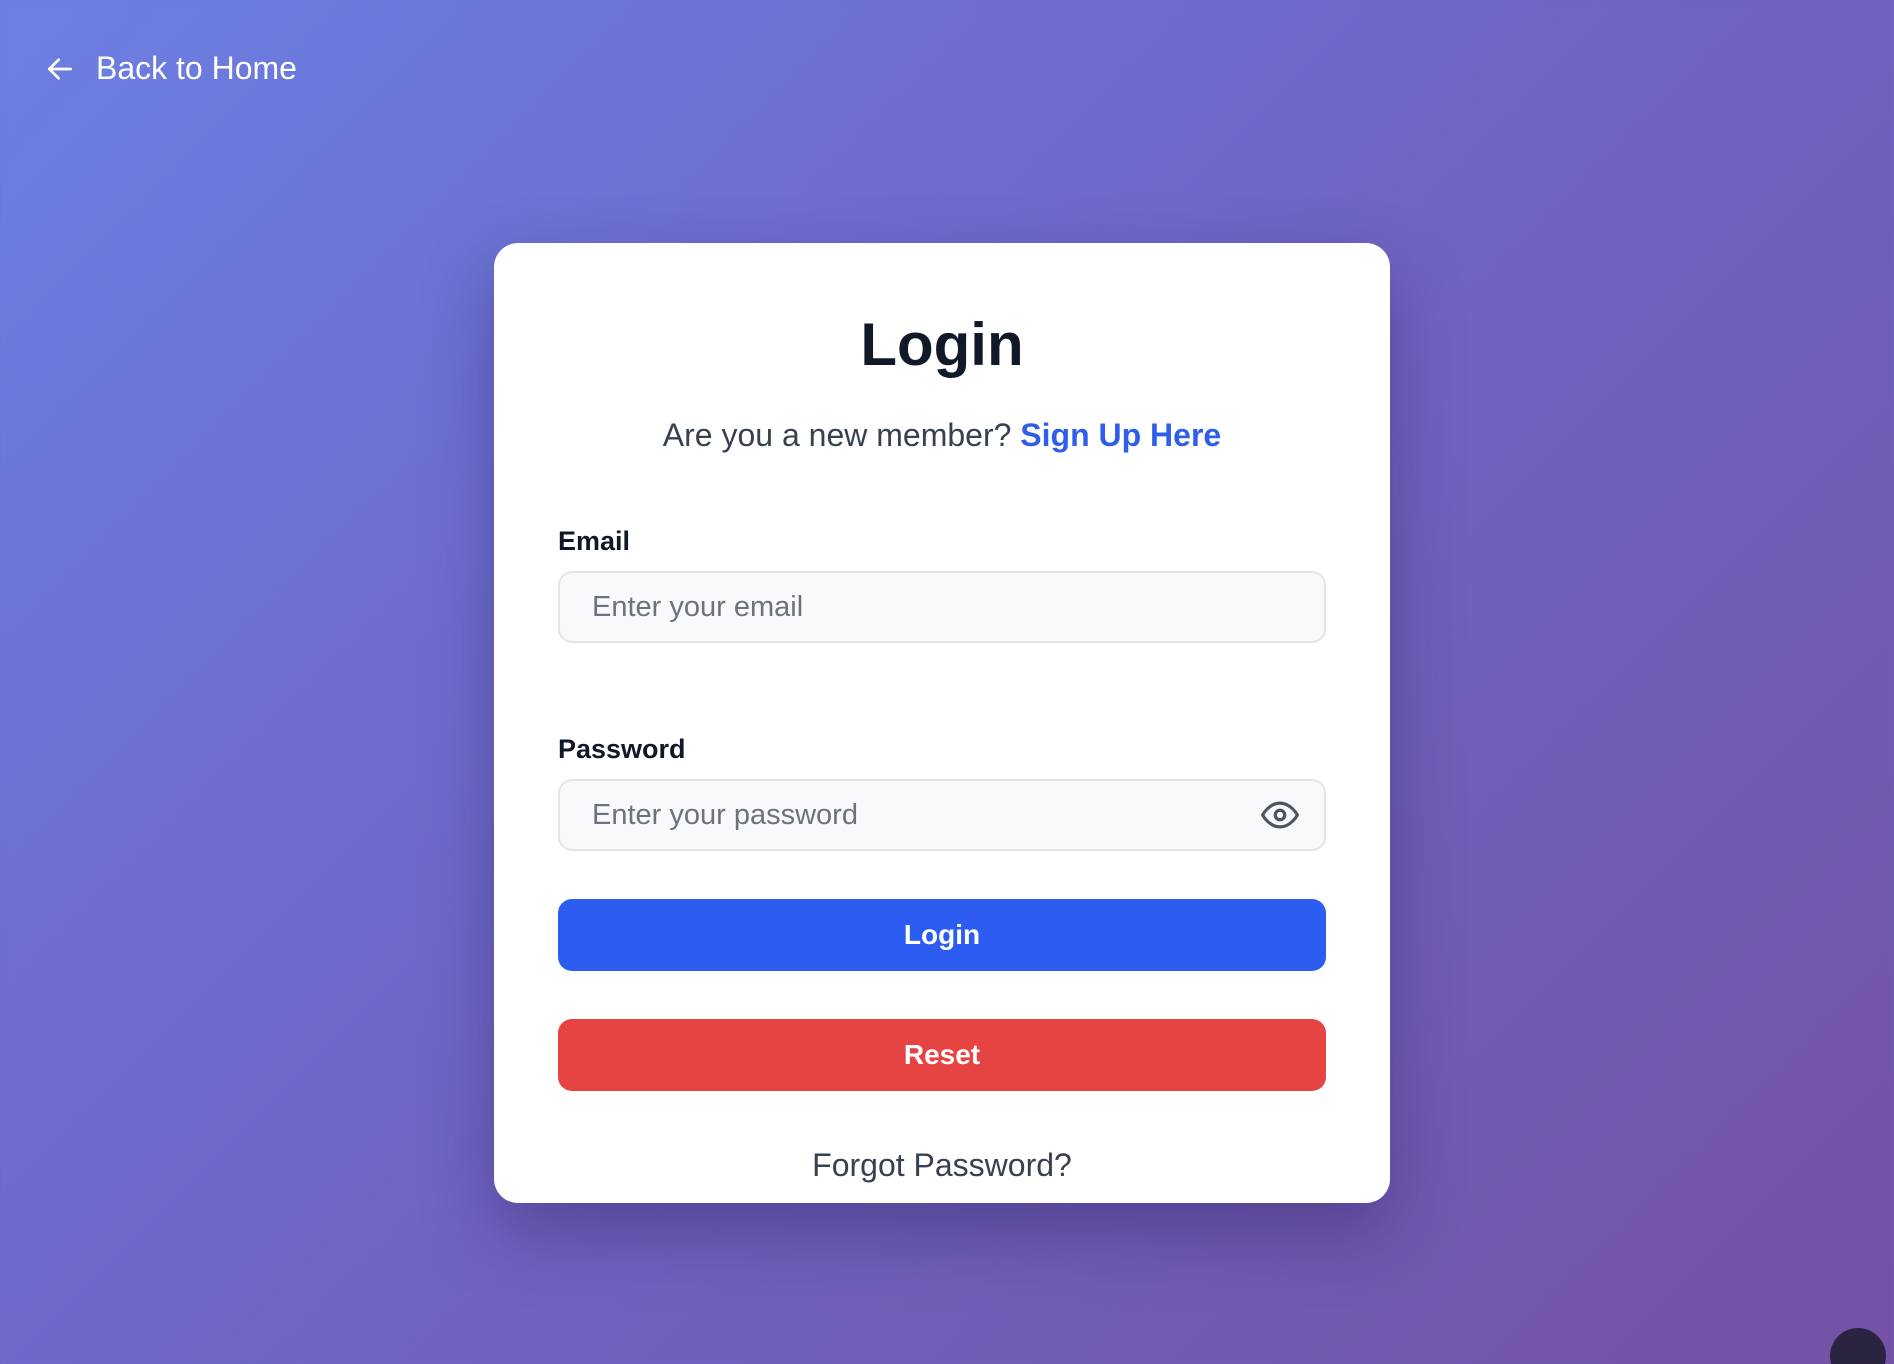 The height and width of the screenshot is (1364, 1894). Describe the element at coordinates (942, 1055) in the screenshot. I see `reset-button: Reset` at that location.